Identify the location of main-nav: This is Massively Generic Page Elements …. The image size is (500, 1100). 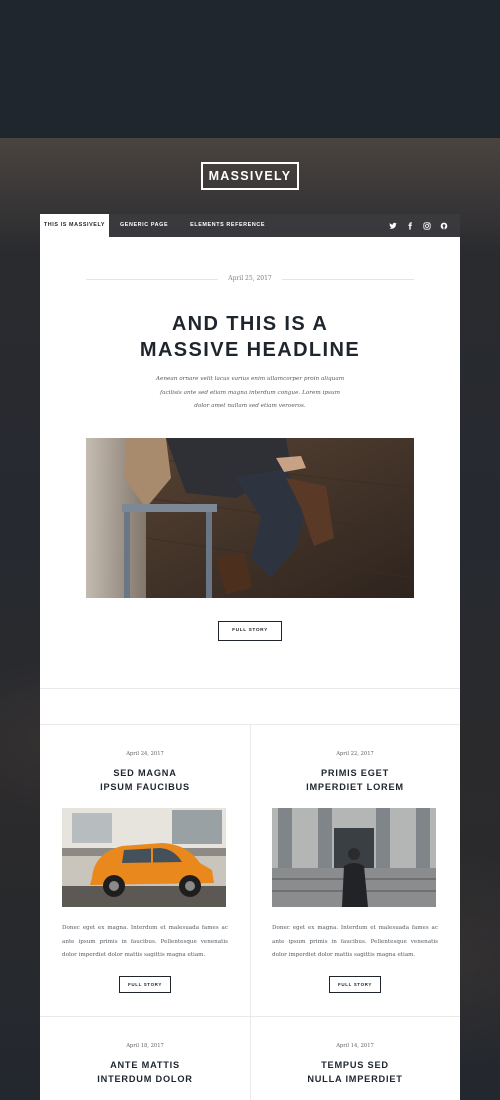
(250, 225).